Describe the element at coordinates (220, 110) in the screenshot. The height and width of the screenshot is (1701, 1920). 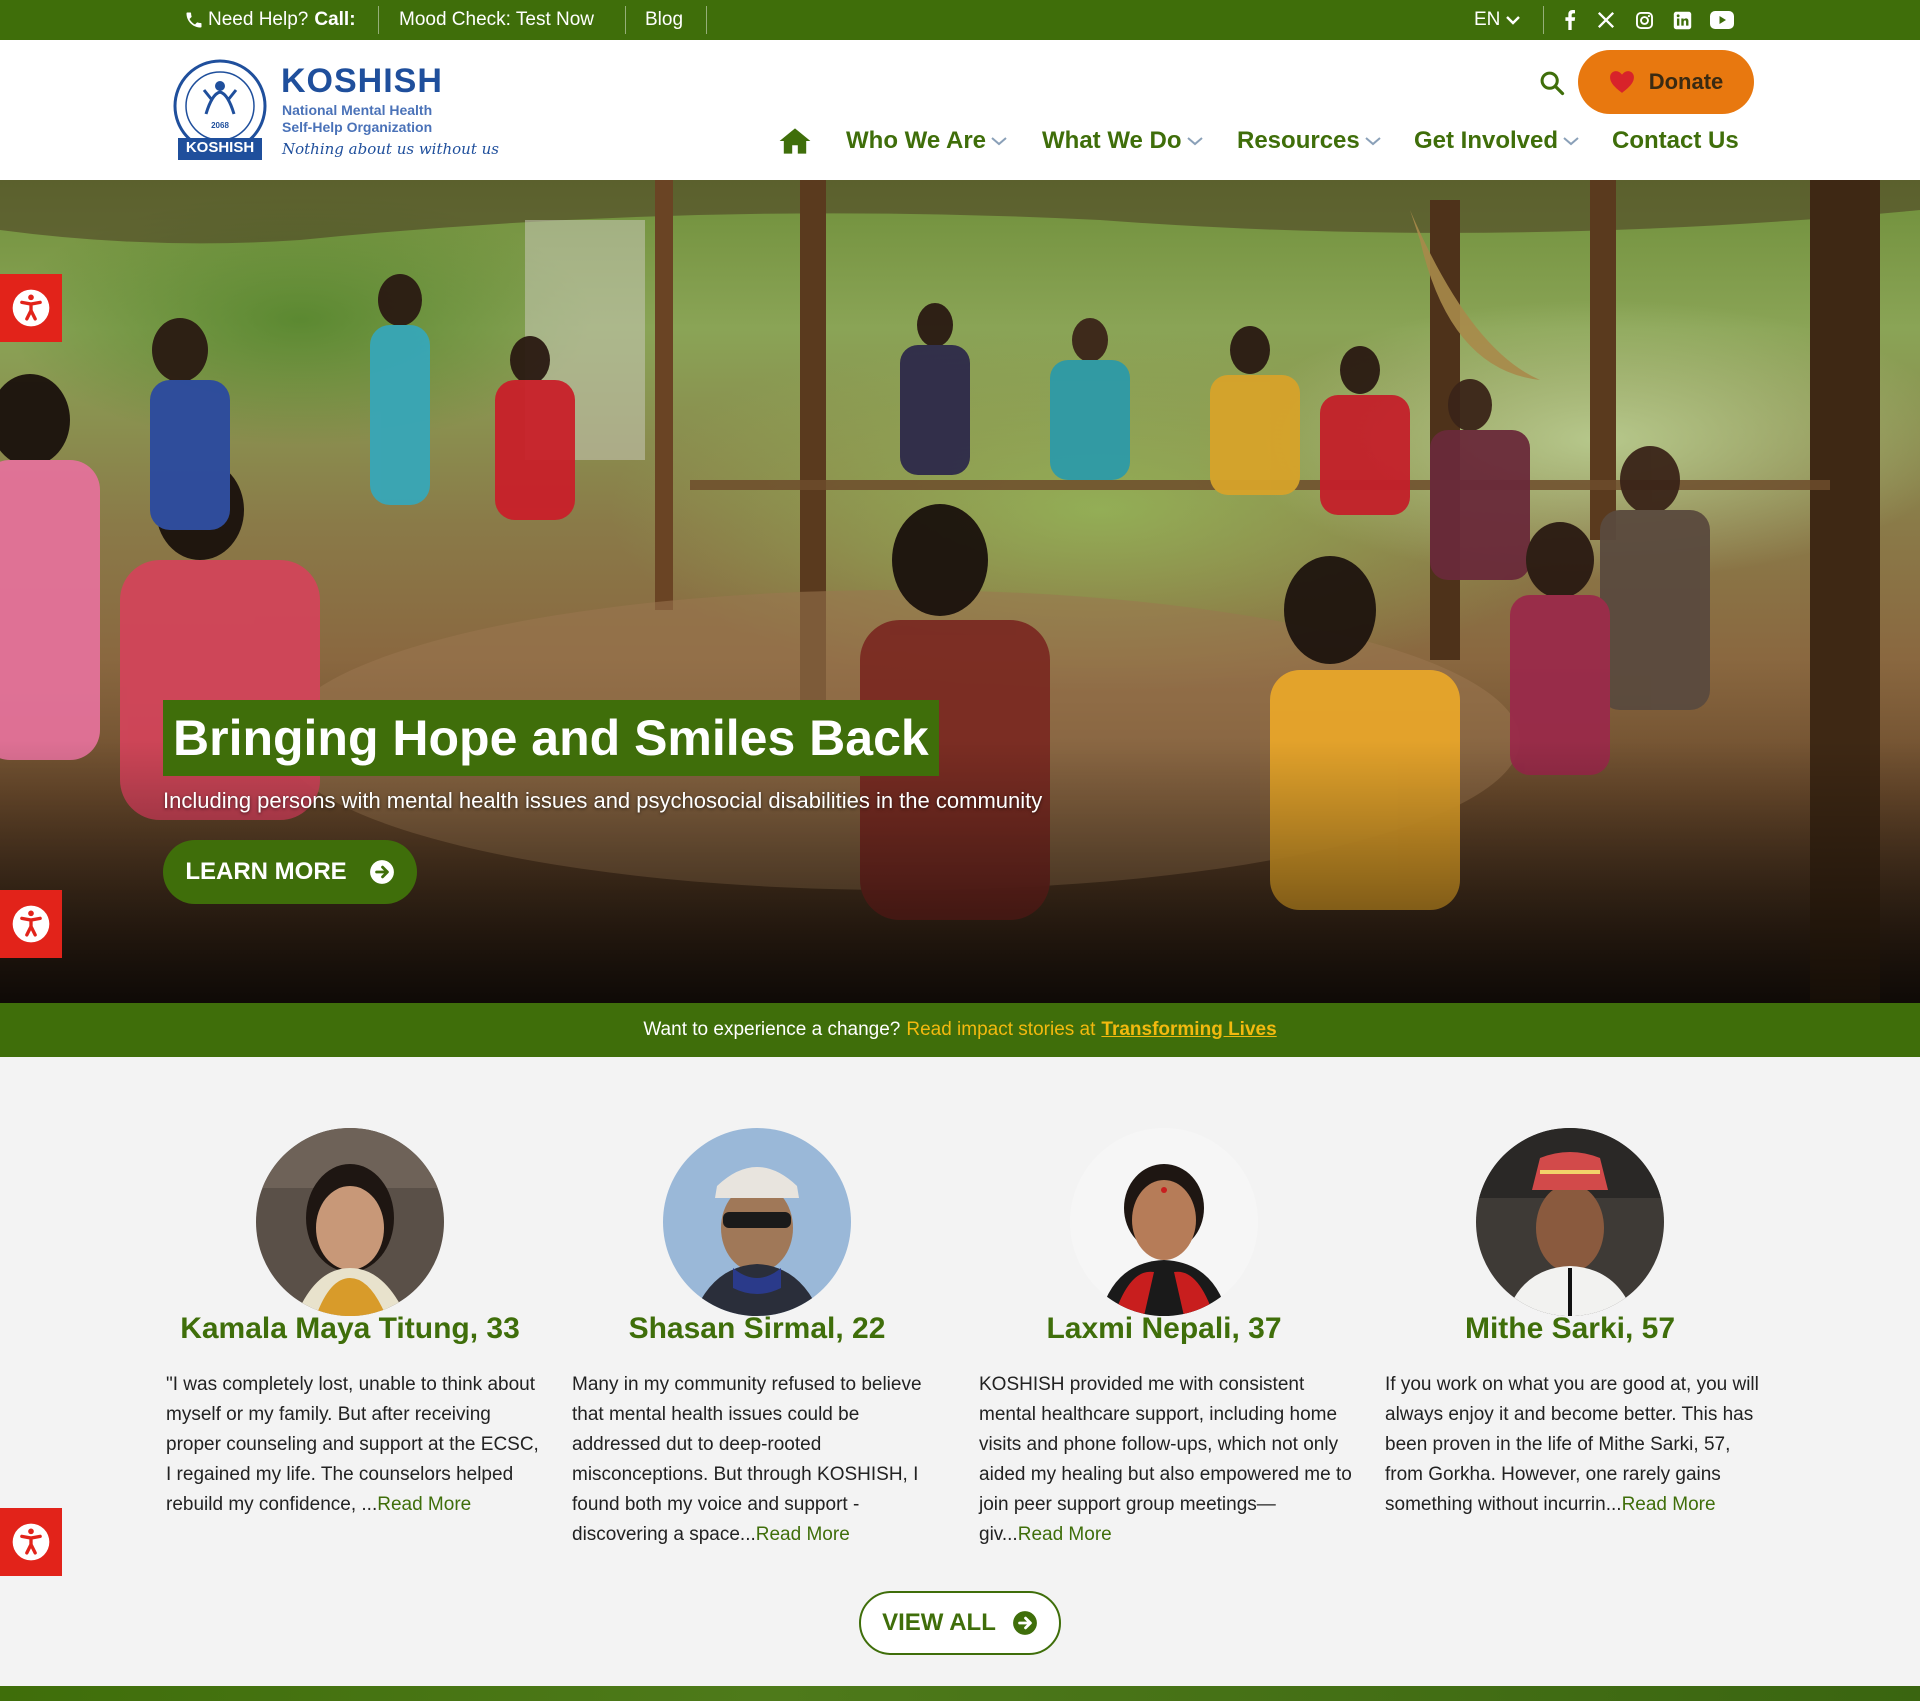
I see `koshish-logo-seal: KOSHISH 2068` at that location.